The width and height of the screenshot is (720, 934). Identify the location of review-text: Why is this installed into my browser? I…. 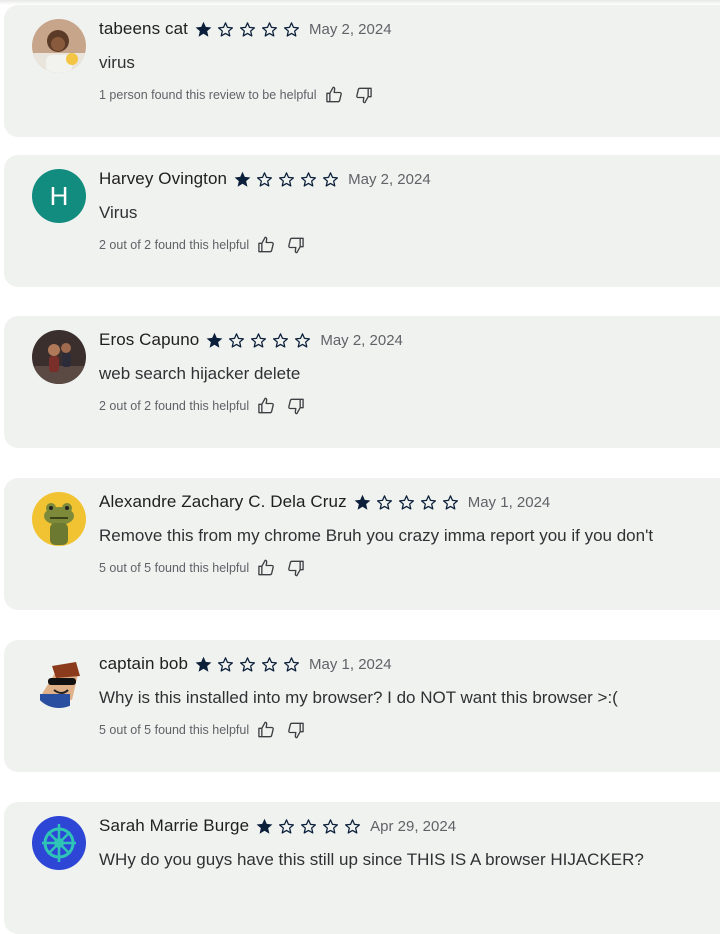
(358, 697).